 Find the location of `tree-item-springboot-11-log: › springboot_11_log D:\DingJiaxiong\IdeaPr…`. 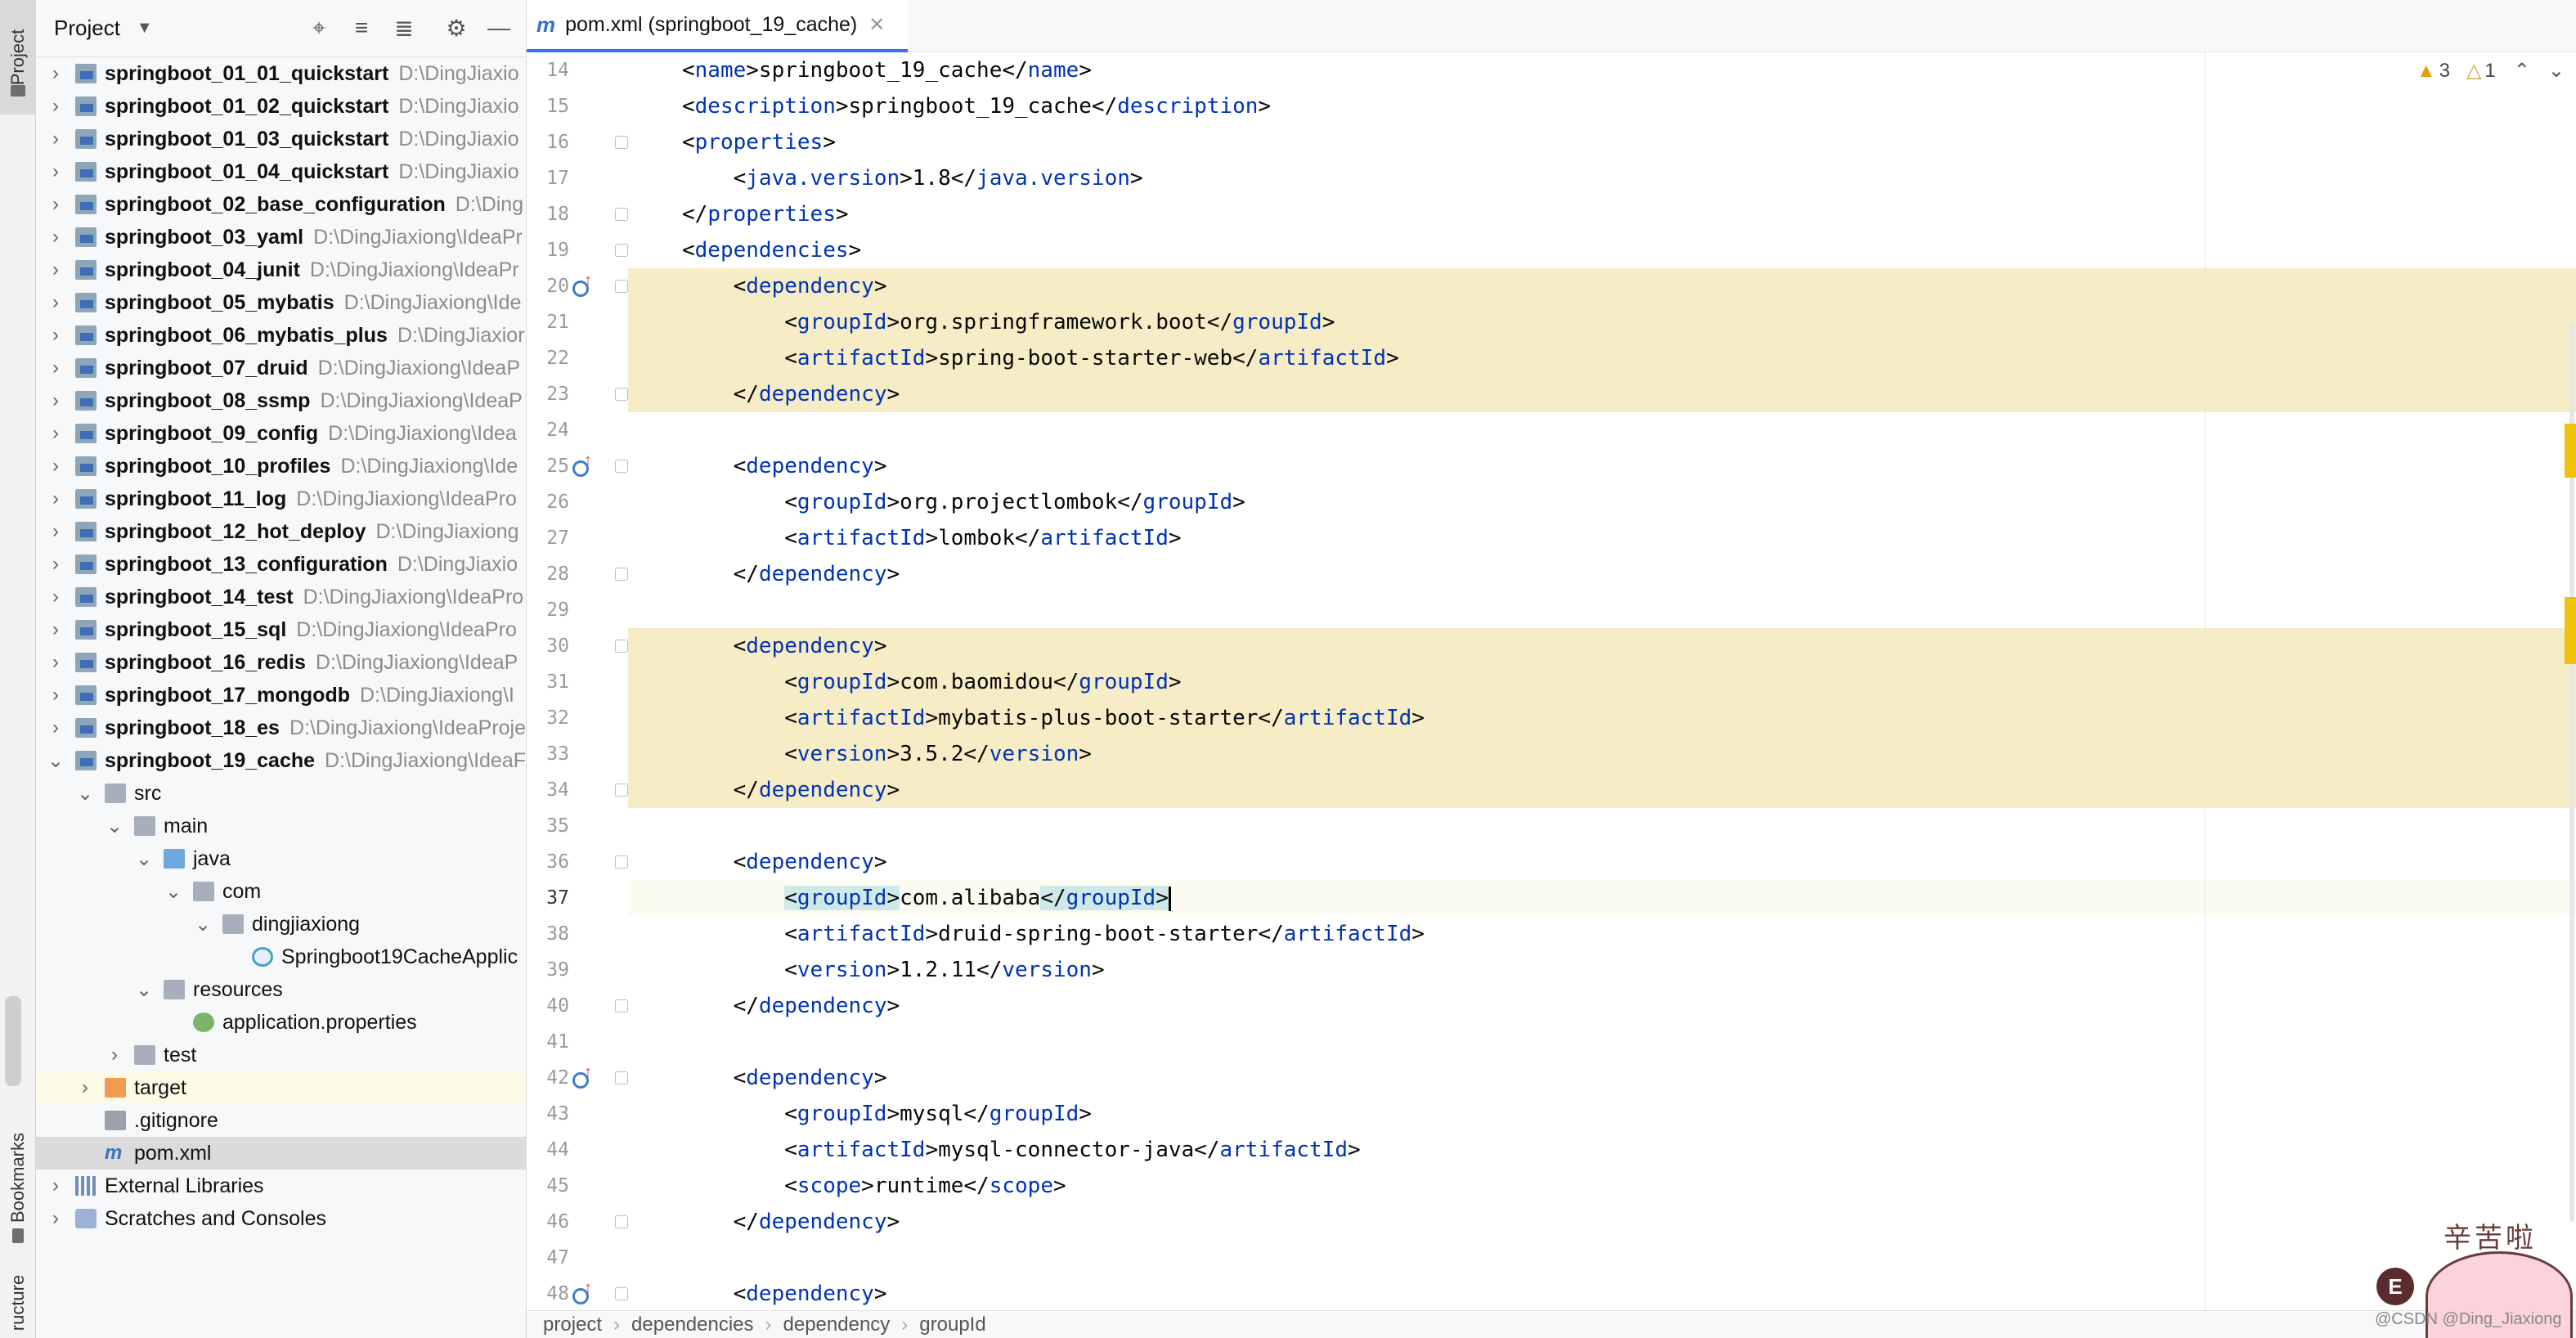

tree-item-springboot-11-log: › springboot_11_log D:\DingJiaxiong\IdeaPr… is located at coordinates (281, 499).